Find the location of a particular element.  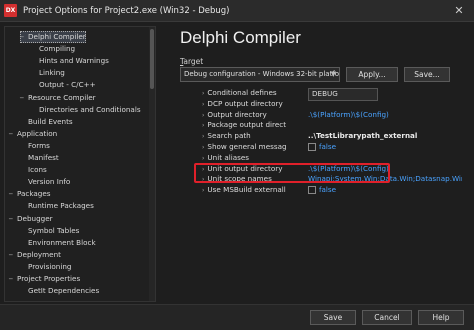

tree-item: ─ Debugger is located at coordinates (31, 219).